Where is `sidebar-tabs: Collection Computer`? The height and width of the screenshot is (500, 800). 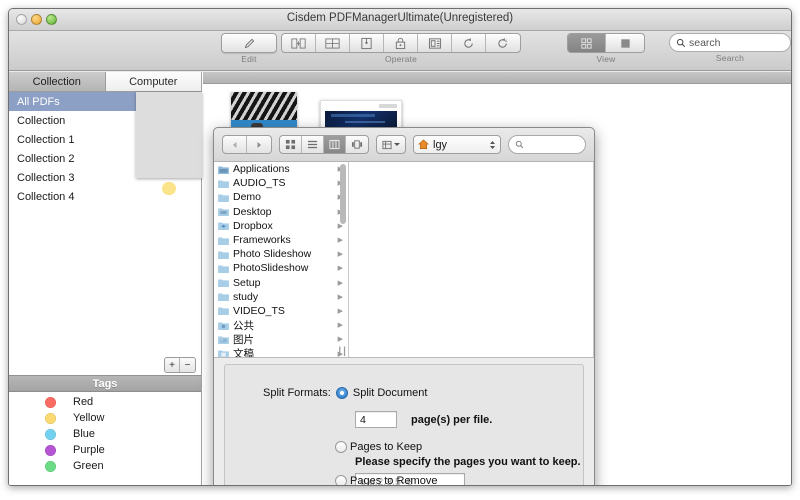 sidebar-tabs: Collection Computer is located at coordinates (105, 82).